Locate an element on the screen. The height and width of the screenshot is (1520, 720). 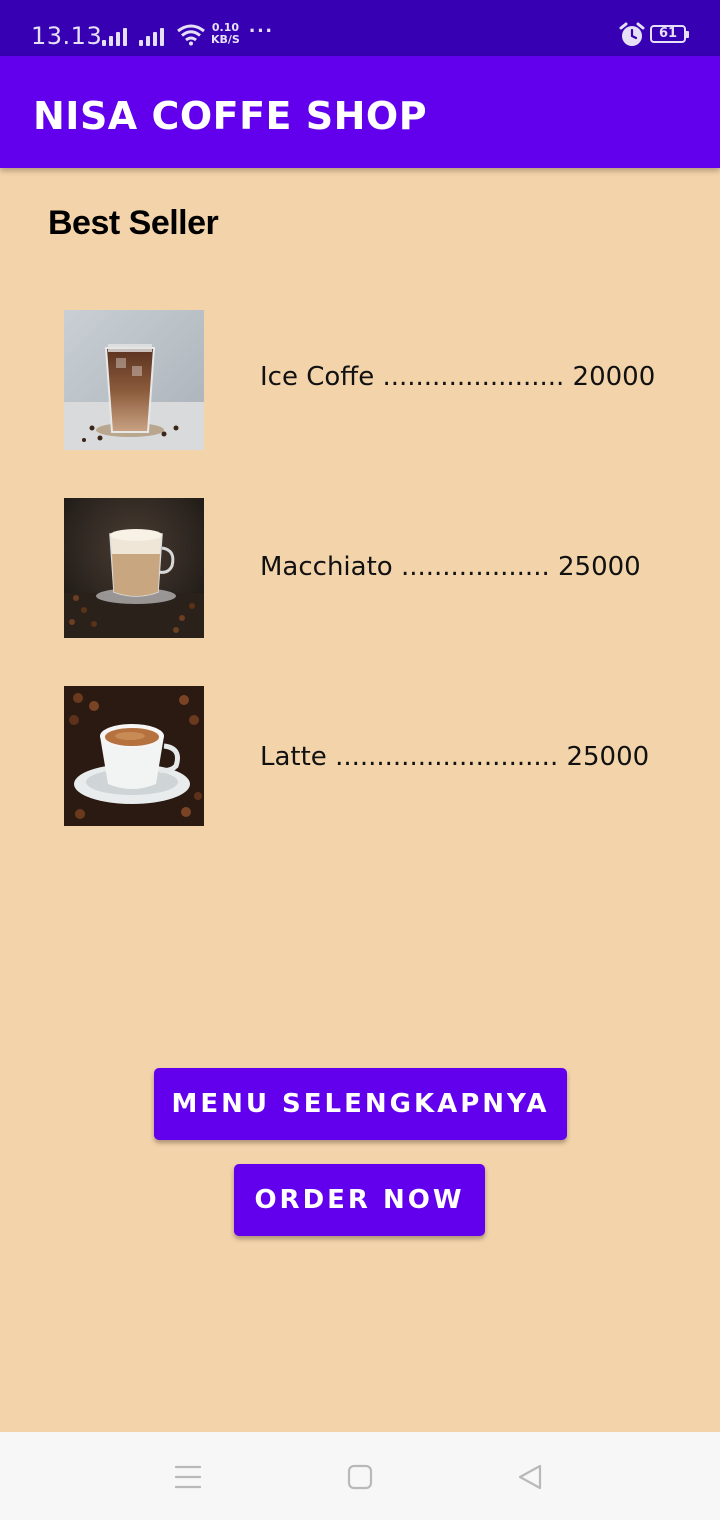
network-speed: 0.10 KB/S is located at coordinates (225, 34).